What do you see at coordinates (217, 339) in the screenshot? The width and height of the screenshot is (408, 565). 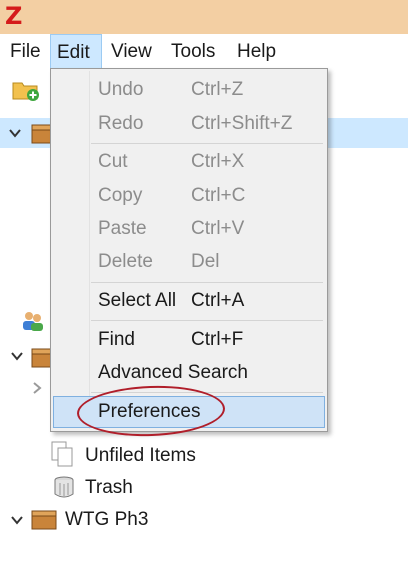 I see `menu-item-shortcut: Ctrl+F` at bounding box center [217, 339].